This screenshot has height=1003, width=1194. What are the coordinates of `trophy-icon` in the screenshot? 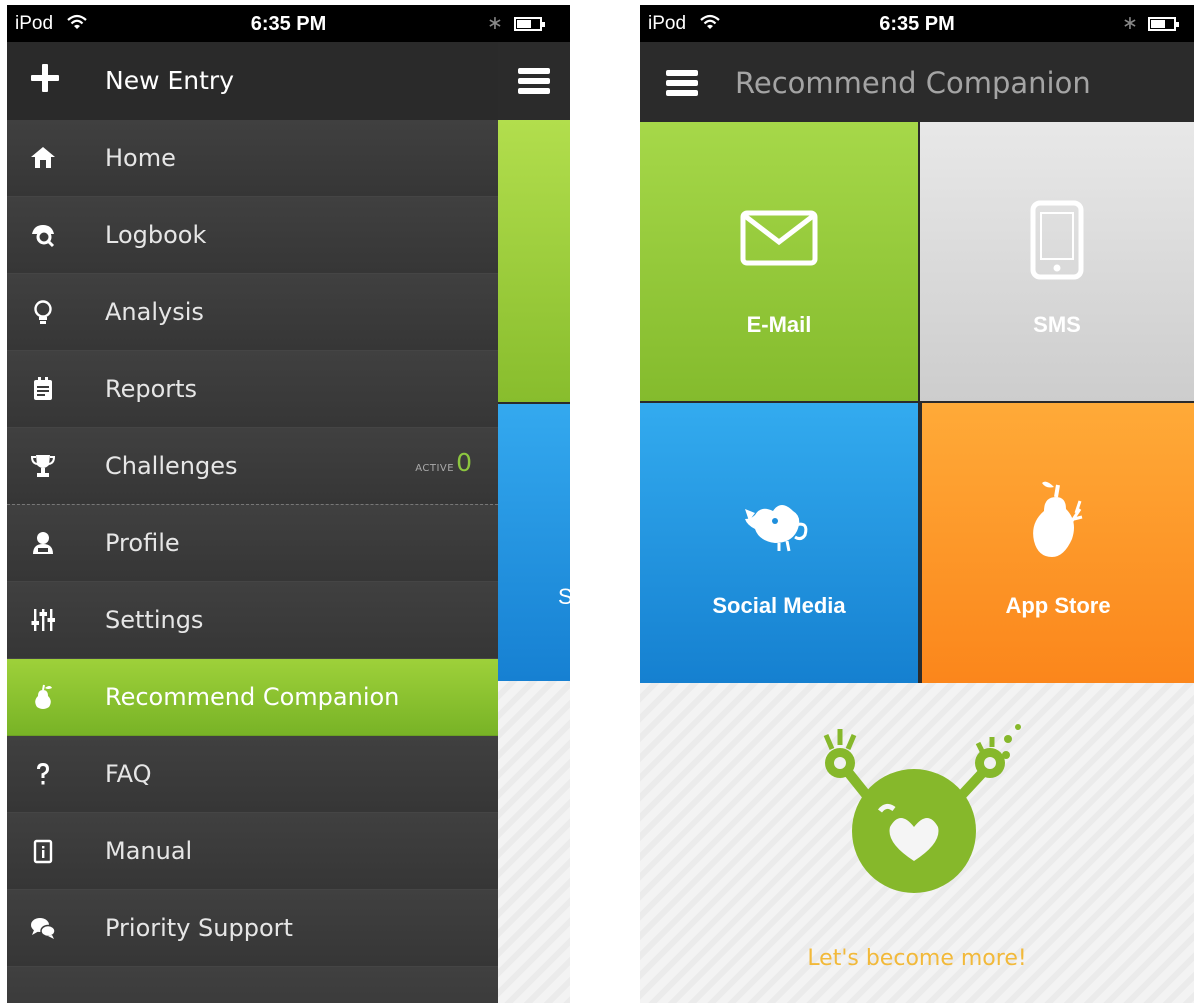 It's located at (43, 466).